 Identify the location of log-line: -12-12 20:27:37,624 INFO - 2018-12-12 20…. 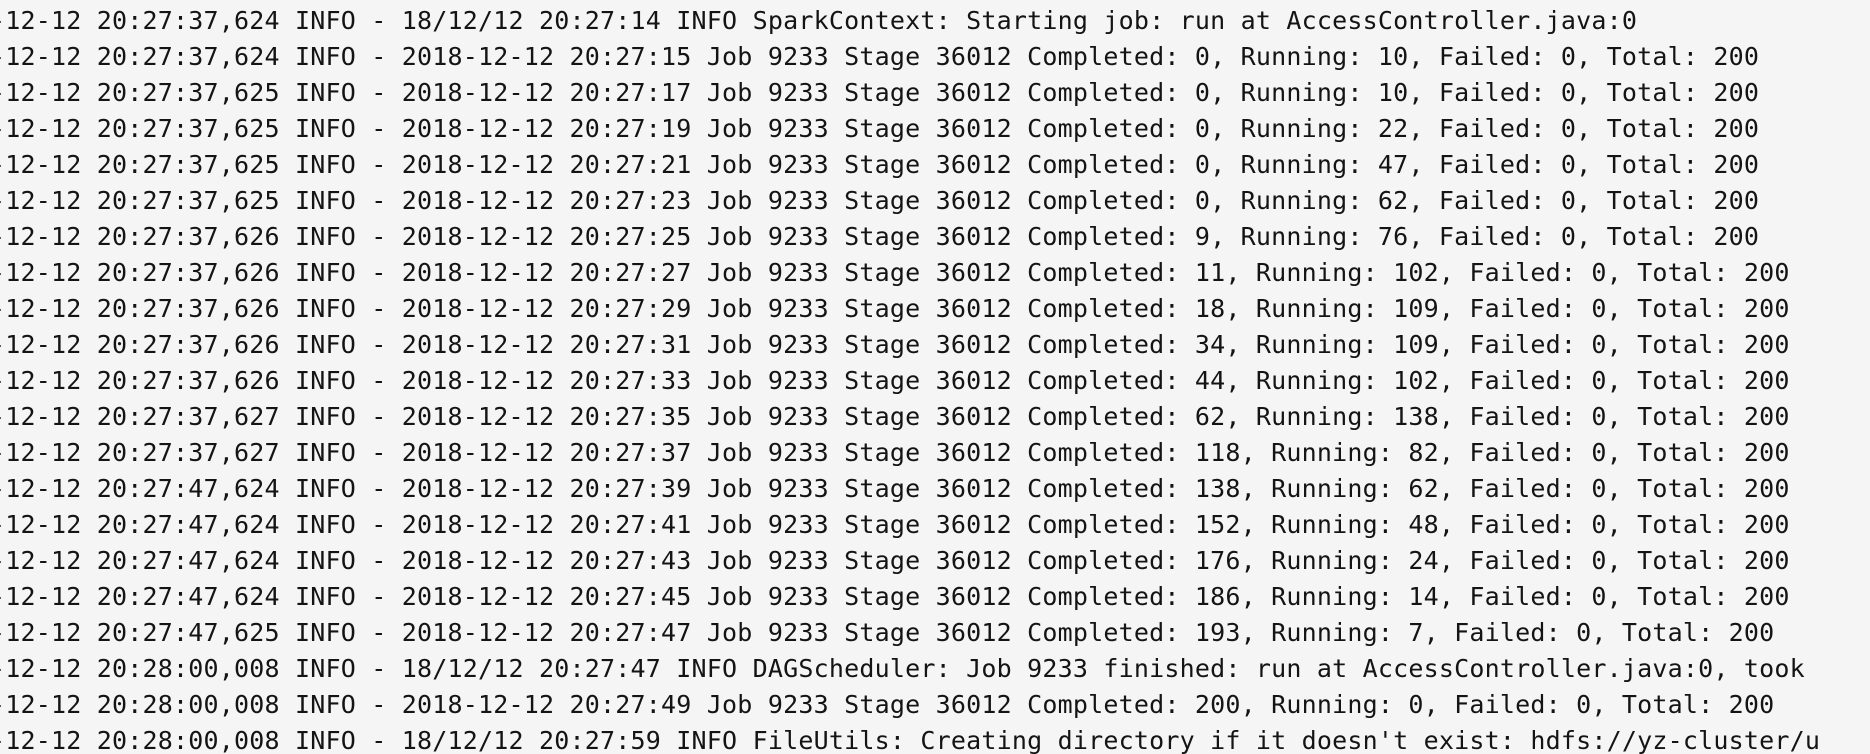
(880, 56).